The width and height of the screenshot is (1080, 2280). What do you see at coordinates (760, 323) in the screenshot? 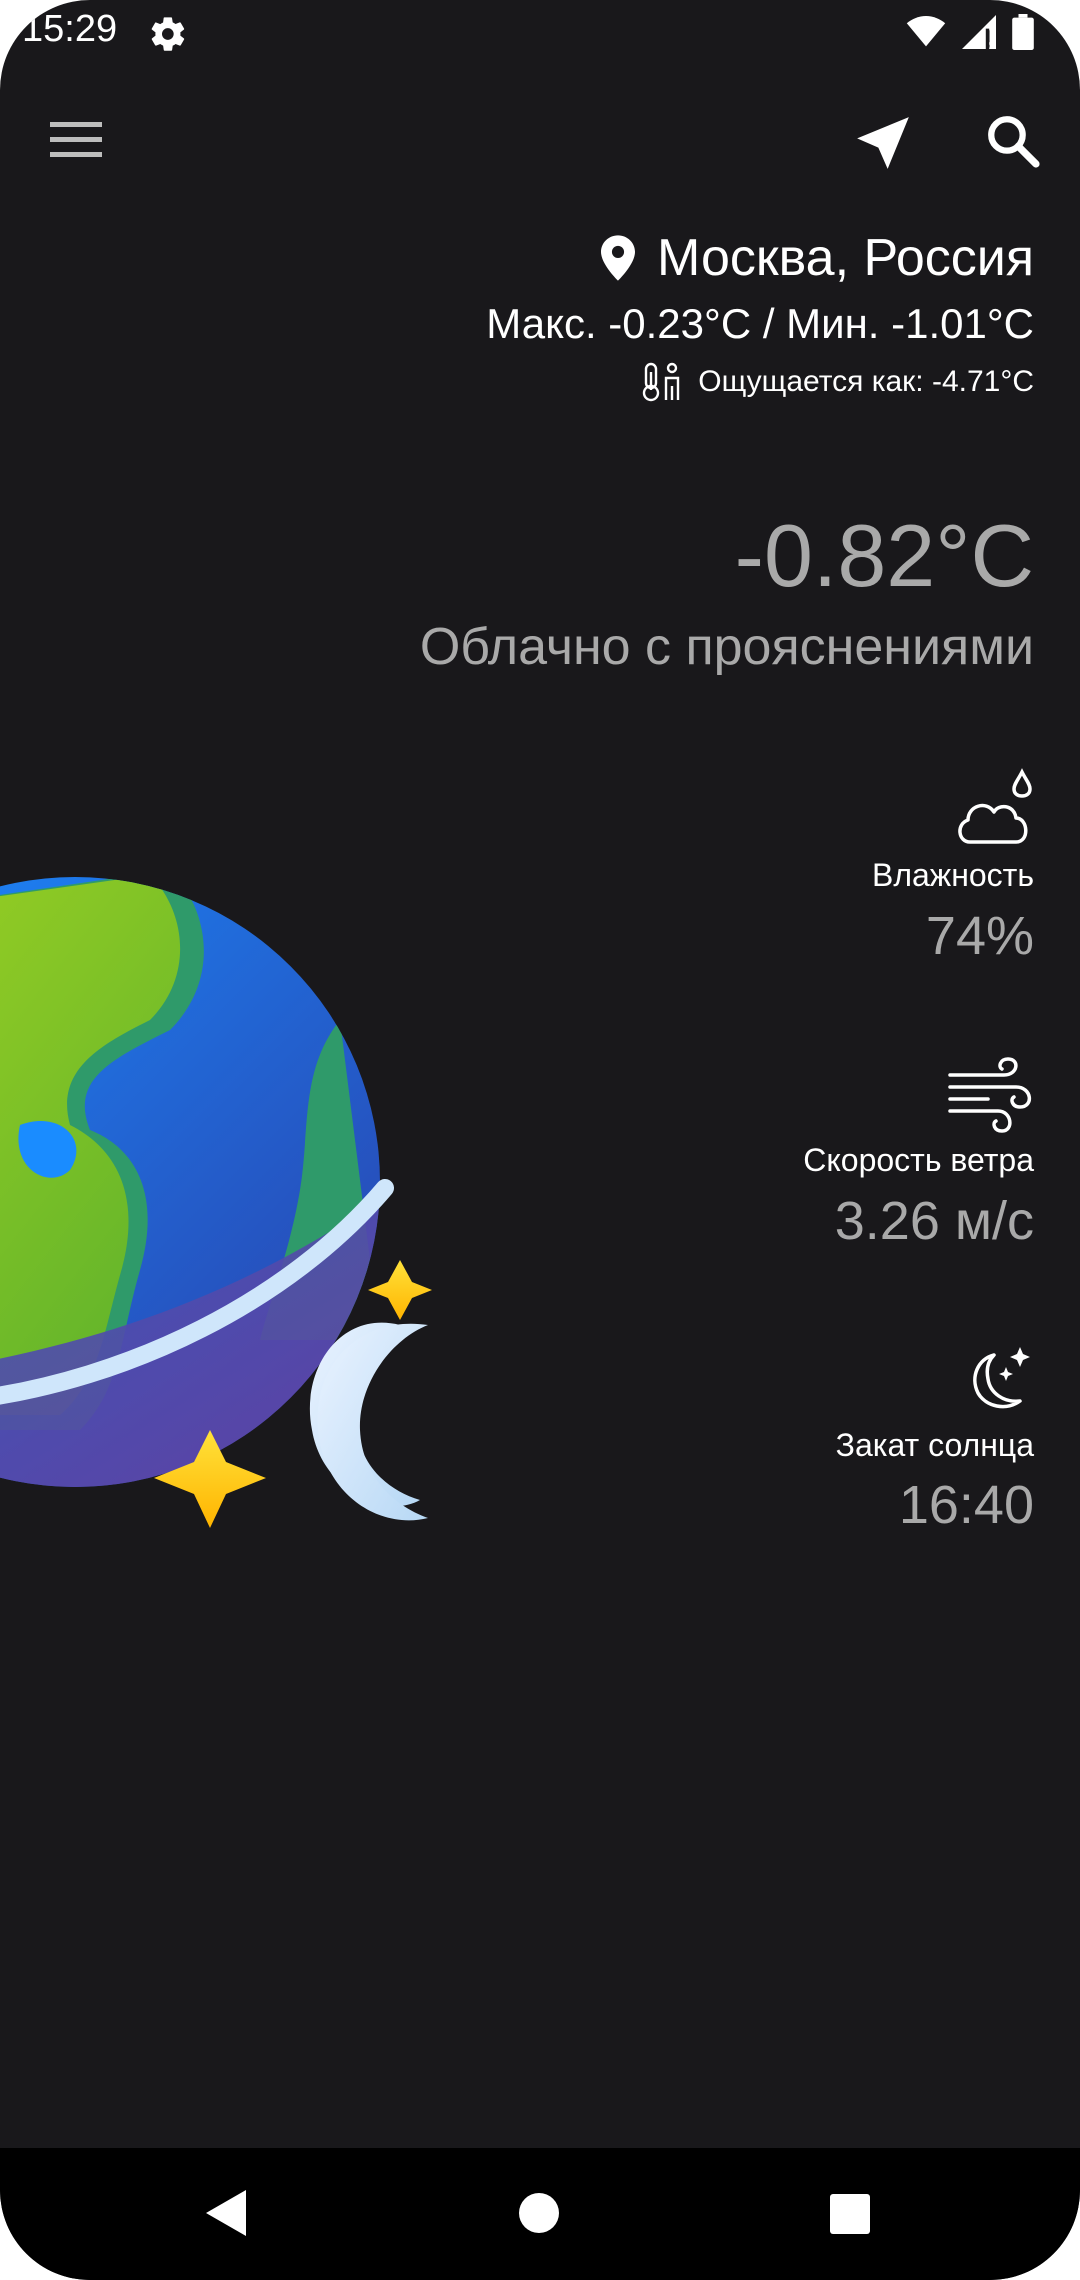
I see `temperature-range: Макс. -0.23°C / Мин. -1.01°C` at bounding box center [760, 323].